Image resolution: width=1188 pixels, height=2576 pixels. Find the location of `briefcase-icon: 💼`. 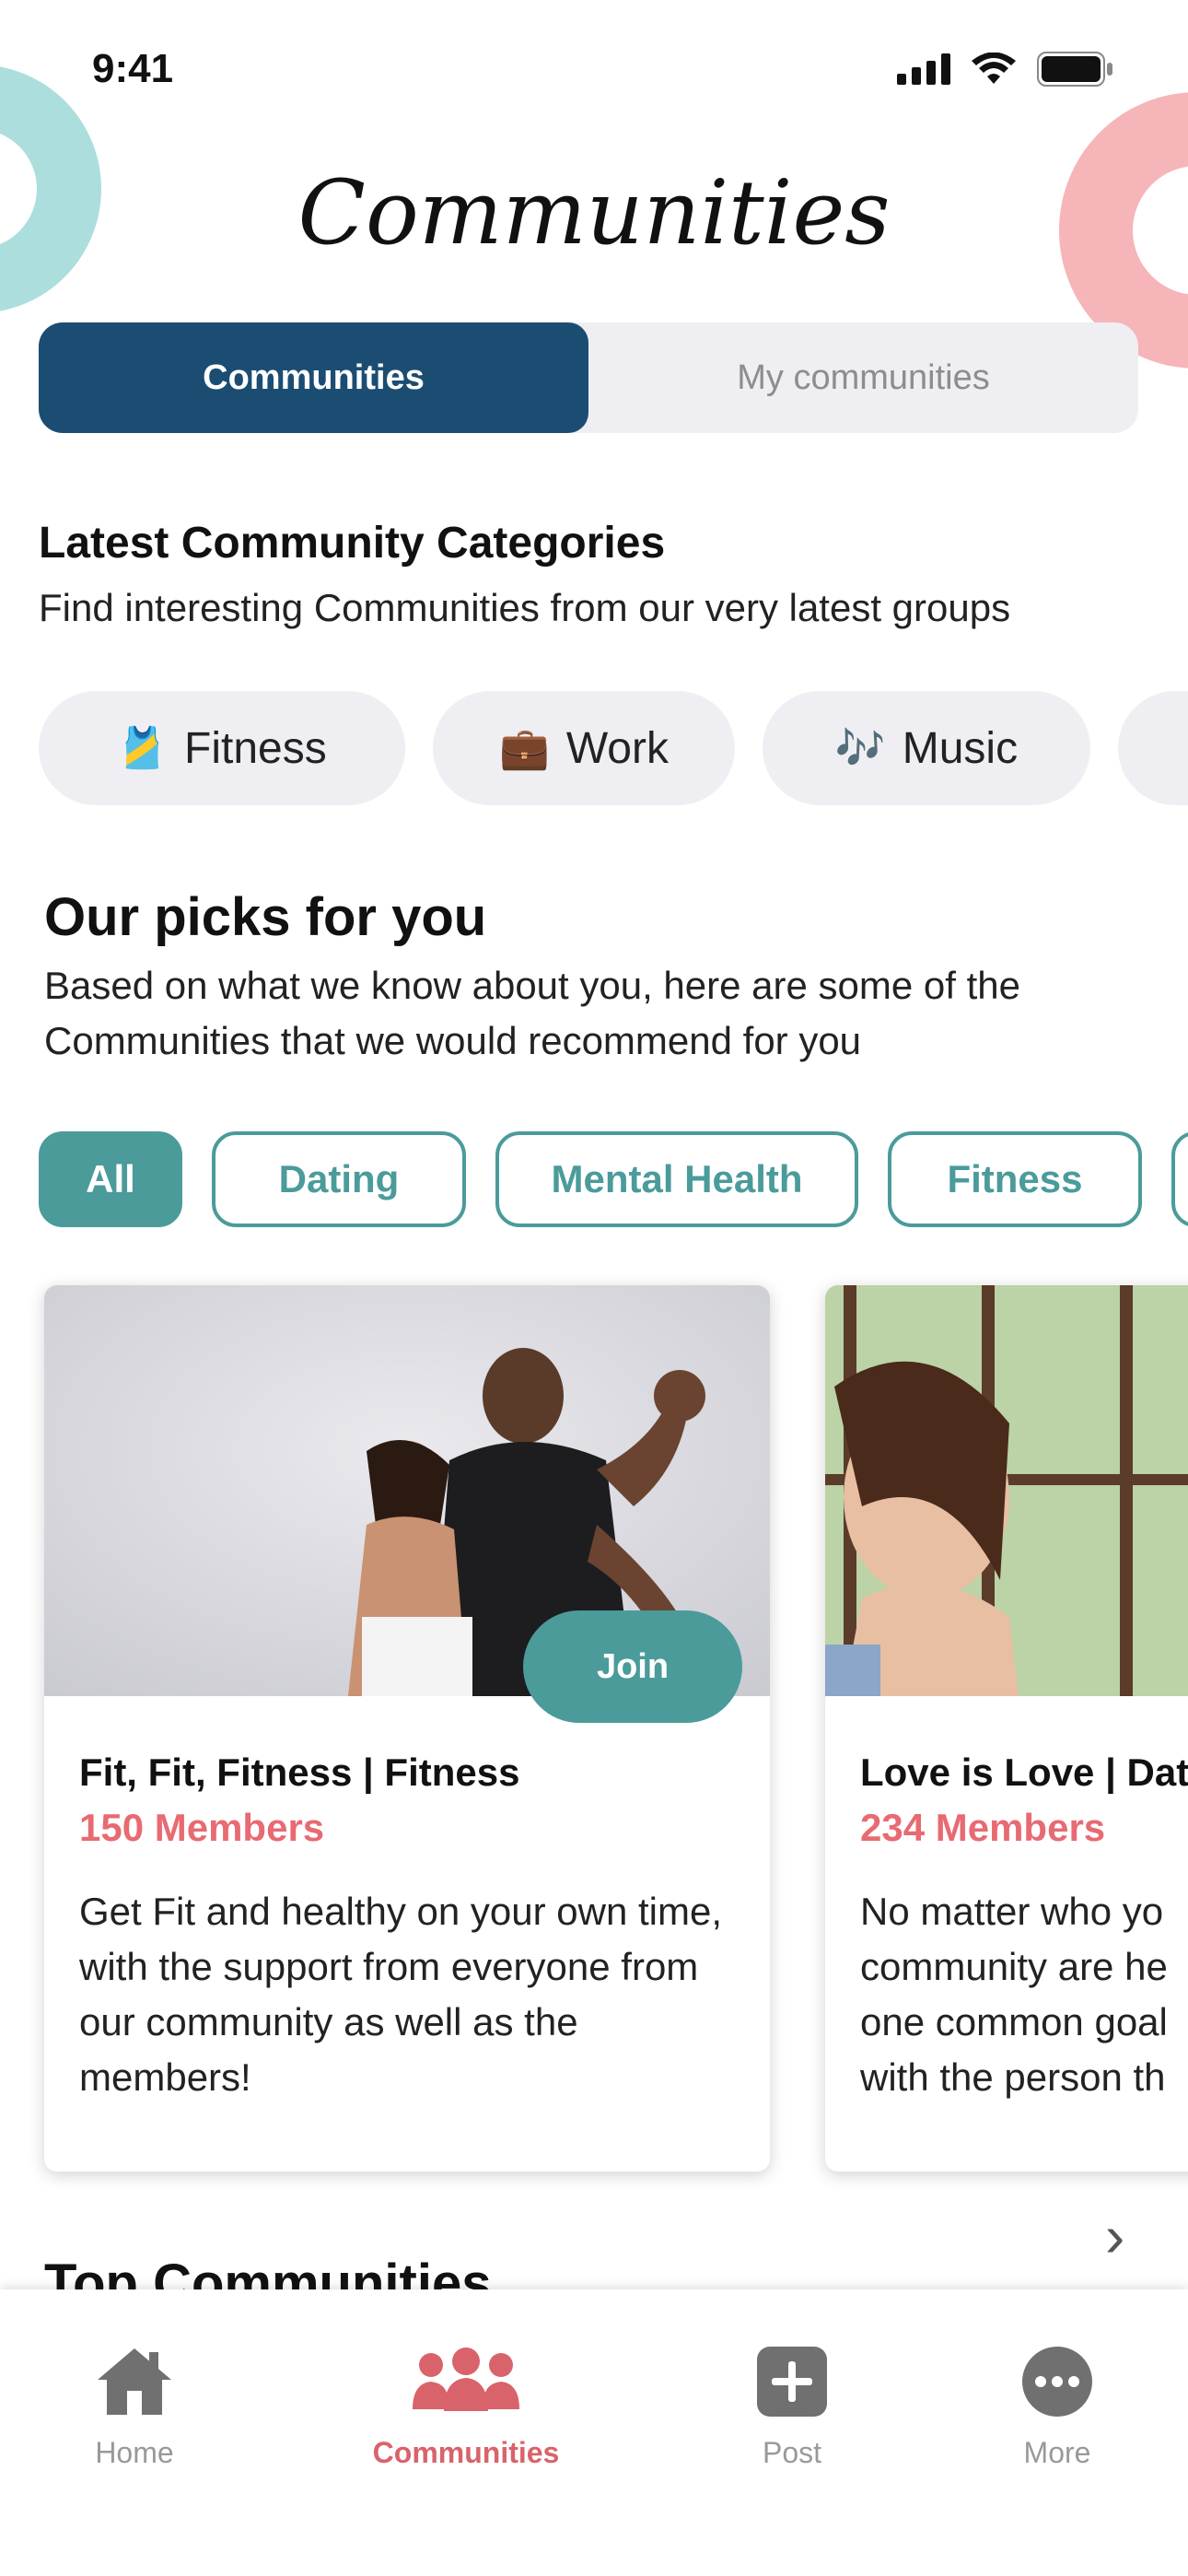

briefcase-icon: 💼 is located at coordinates (524, 748).